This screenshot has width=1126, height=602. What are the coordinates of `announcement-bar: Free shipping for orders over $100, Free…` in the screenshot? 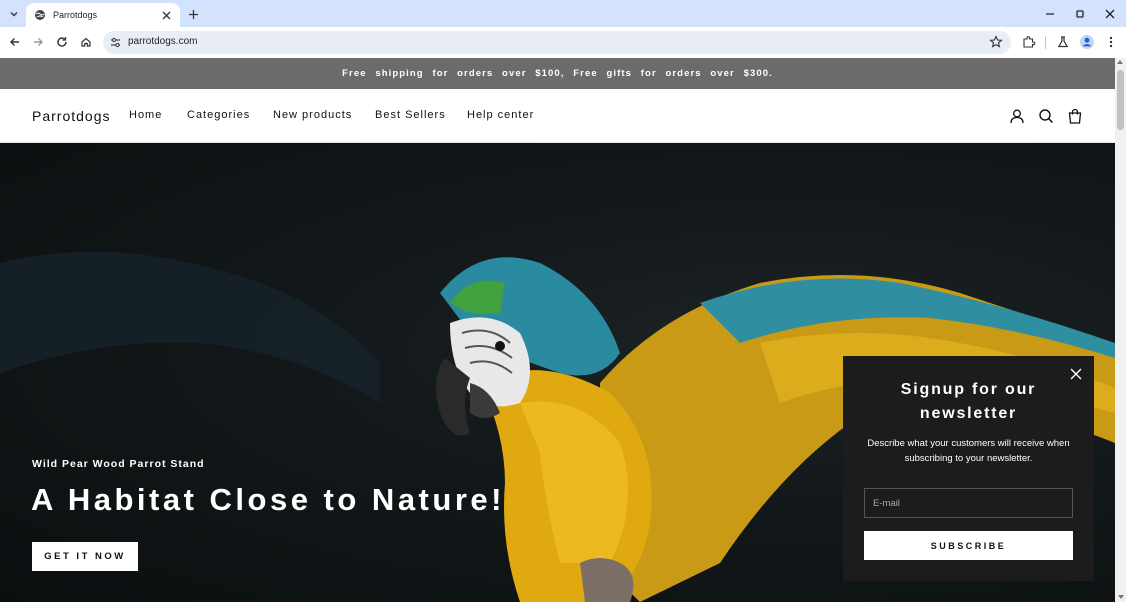 It's located at (557, 73).